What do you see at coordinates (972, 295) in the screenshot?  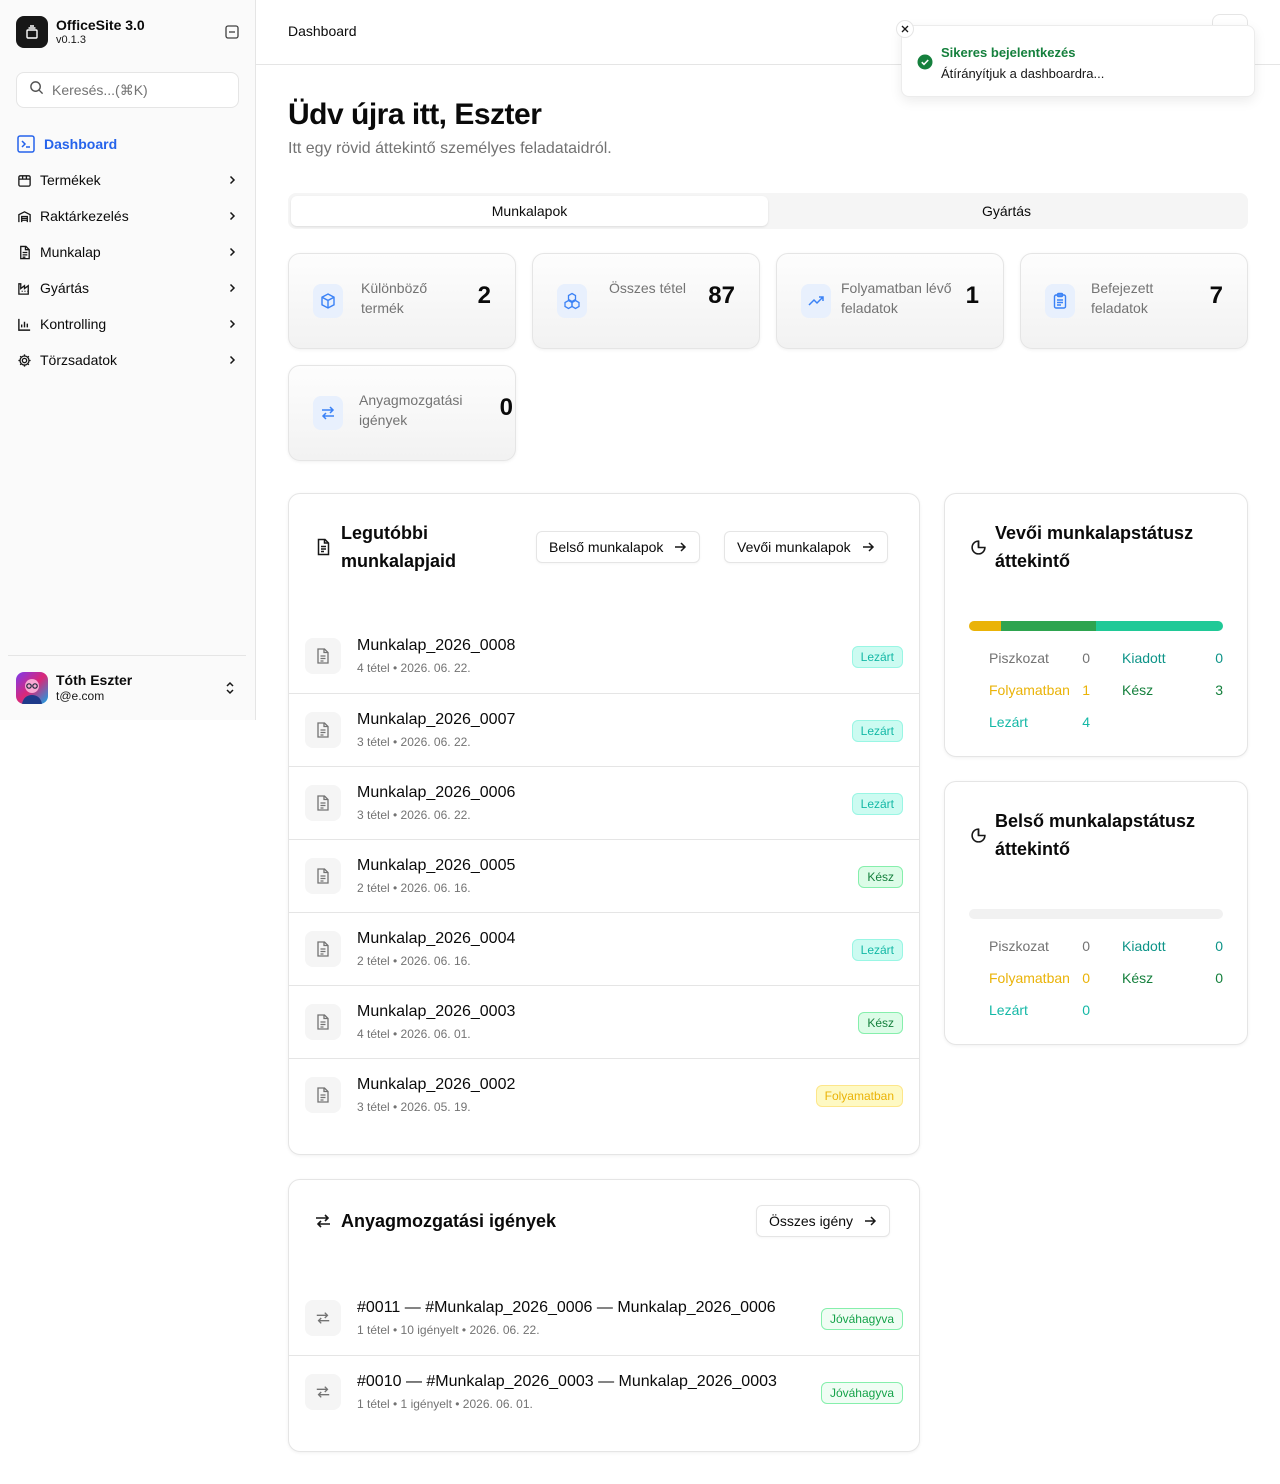 I see `stat-value: 1` at bounding box center [972, 295].